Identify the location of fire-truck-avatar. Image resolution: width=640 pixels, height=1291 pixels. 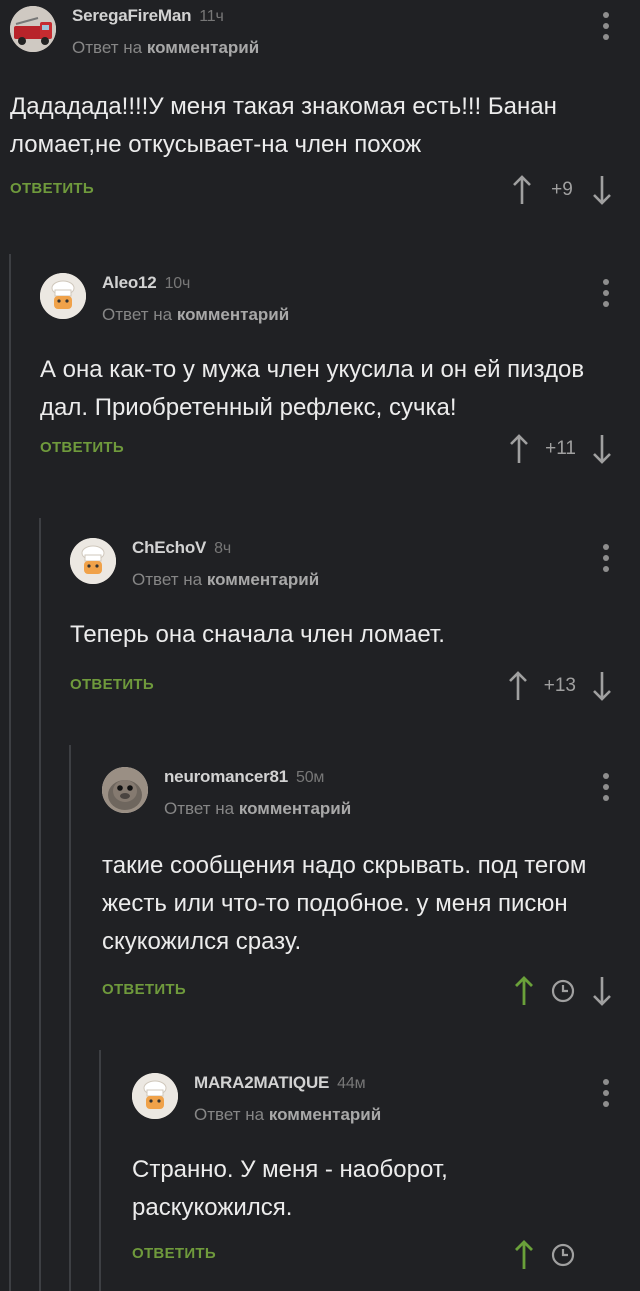
(33, 29).